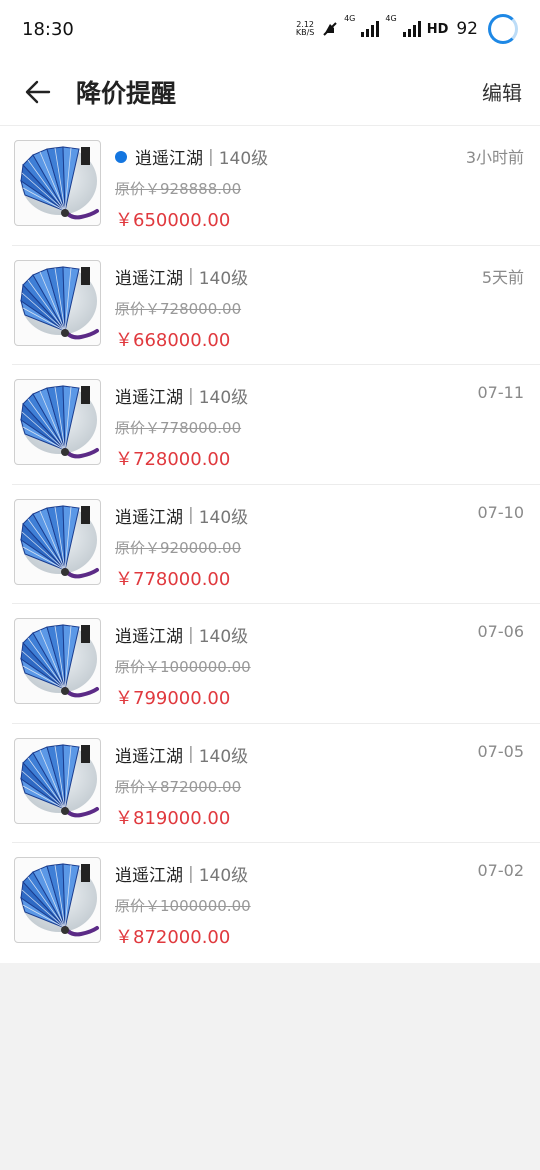 This screenshot has height=1170, width=540. What do you see at coordinates (276, 186) in the screenshot?
I see `list-item: 逍遥江湖 | 140级 3小时前 原价￥928888.00 ￥650000.00` at bounding box center [276, 186].